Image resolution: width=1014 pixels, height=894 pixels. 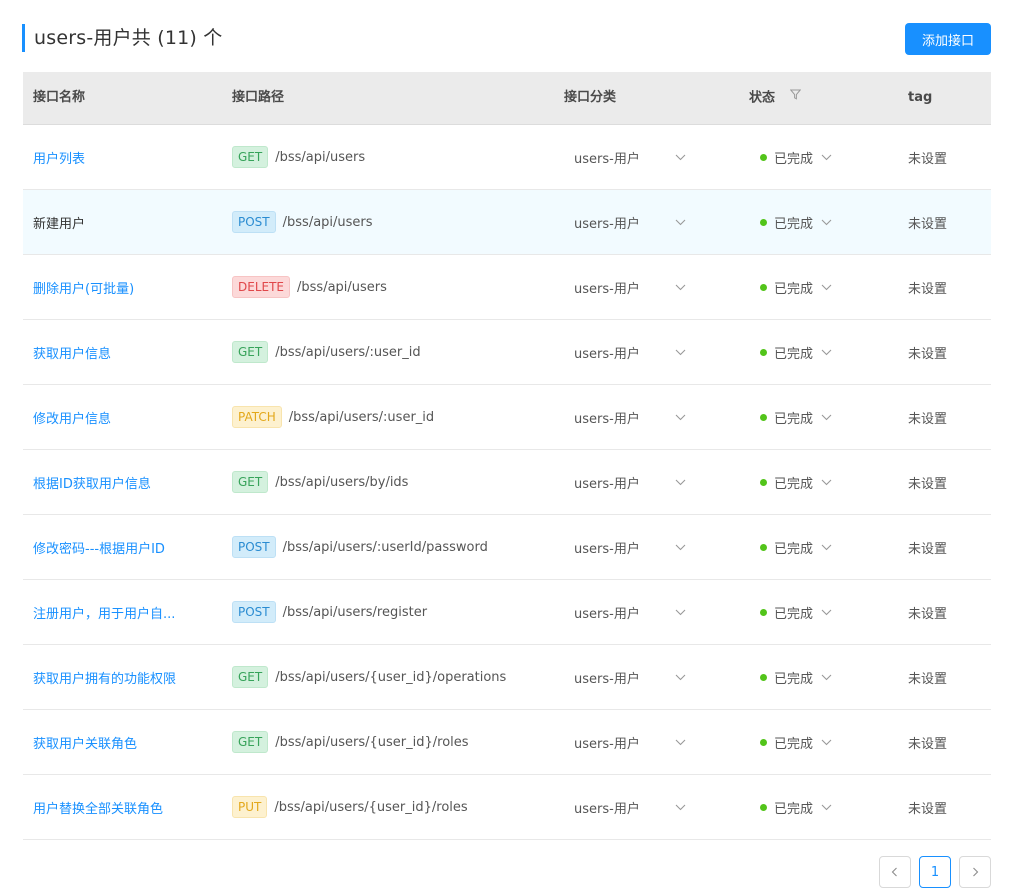 What do you see at coordinates (895, 872) in the screenshot?
I see `prev-page-button` at bounding box center [895, 872].